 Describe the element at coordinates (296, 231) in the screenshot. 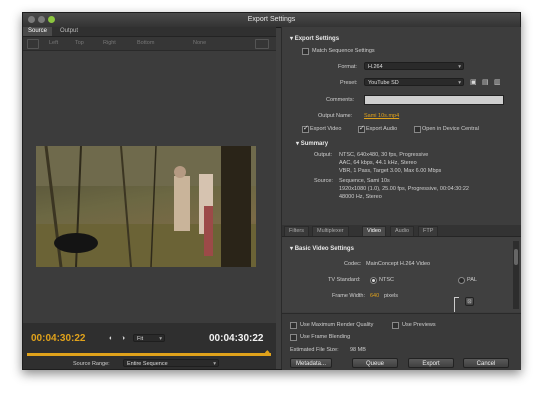

I see `tab-filters: Filters` at that location.